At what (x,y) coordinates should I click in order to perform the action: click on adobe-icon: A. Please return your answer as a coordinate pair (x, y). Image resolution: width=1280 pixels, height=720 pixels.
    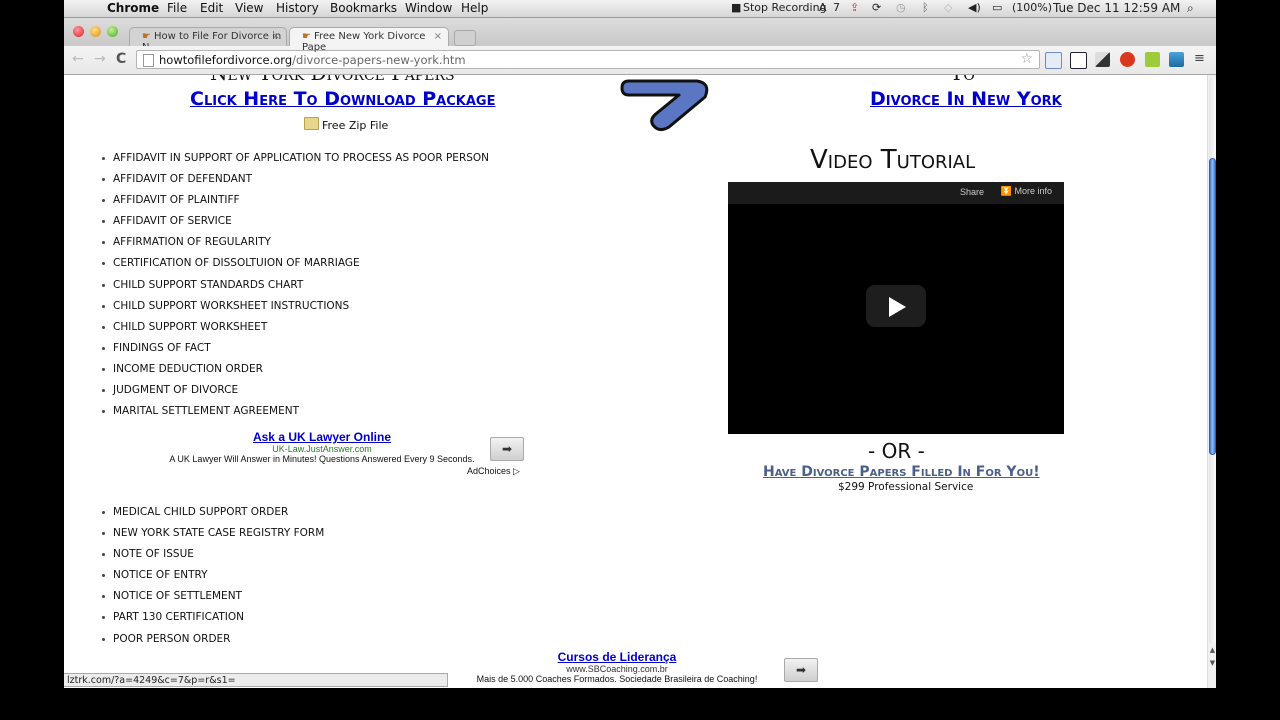
    Looking at the image, I should click on (823, 7).